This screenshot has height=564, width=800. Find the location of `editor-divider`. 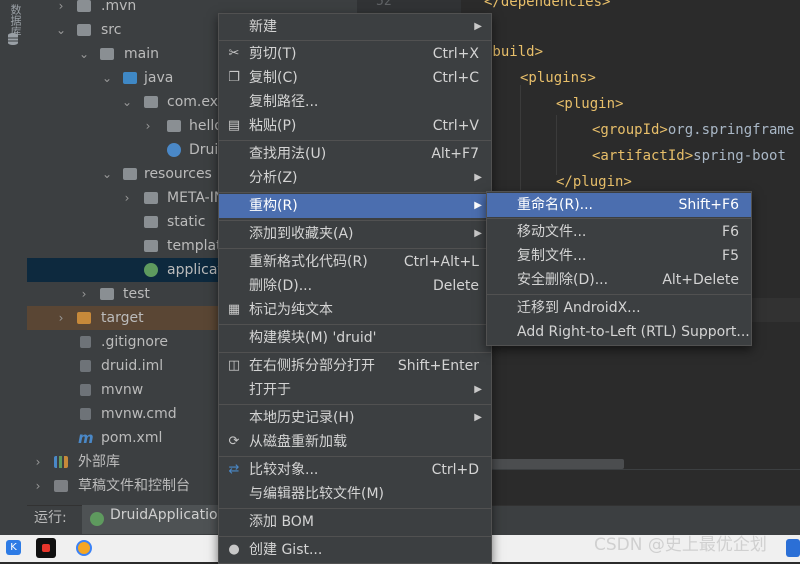

editor-divider is located at coordinates (645, 469).